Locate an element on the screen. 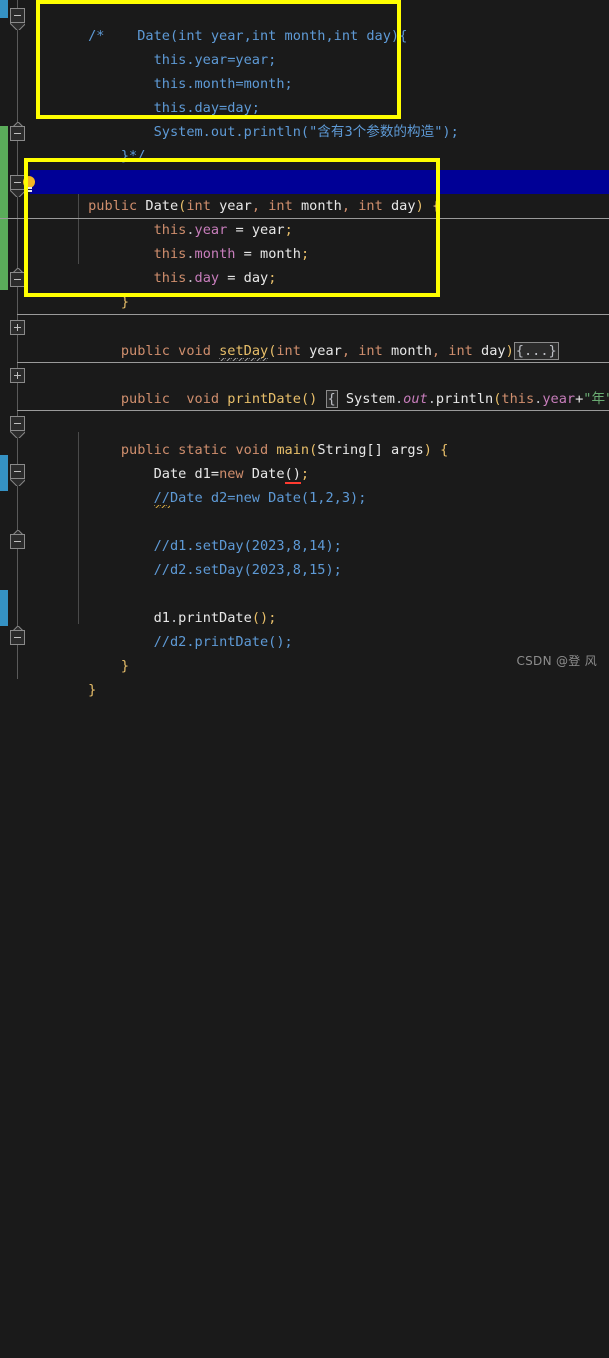  fold-marker-main is located at coordinates (17, 423).